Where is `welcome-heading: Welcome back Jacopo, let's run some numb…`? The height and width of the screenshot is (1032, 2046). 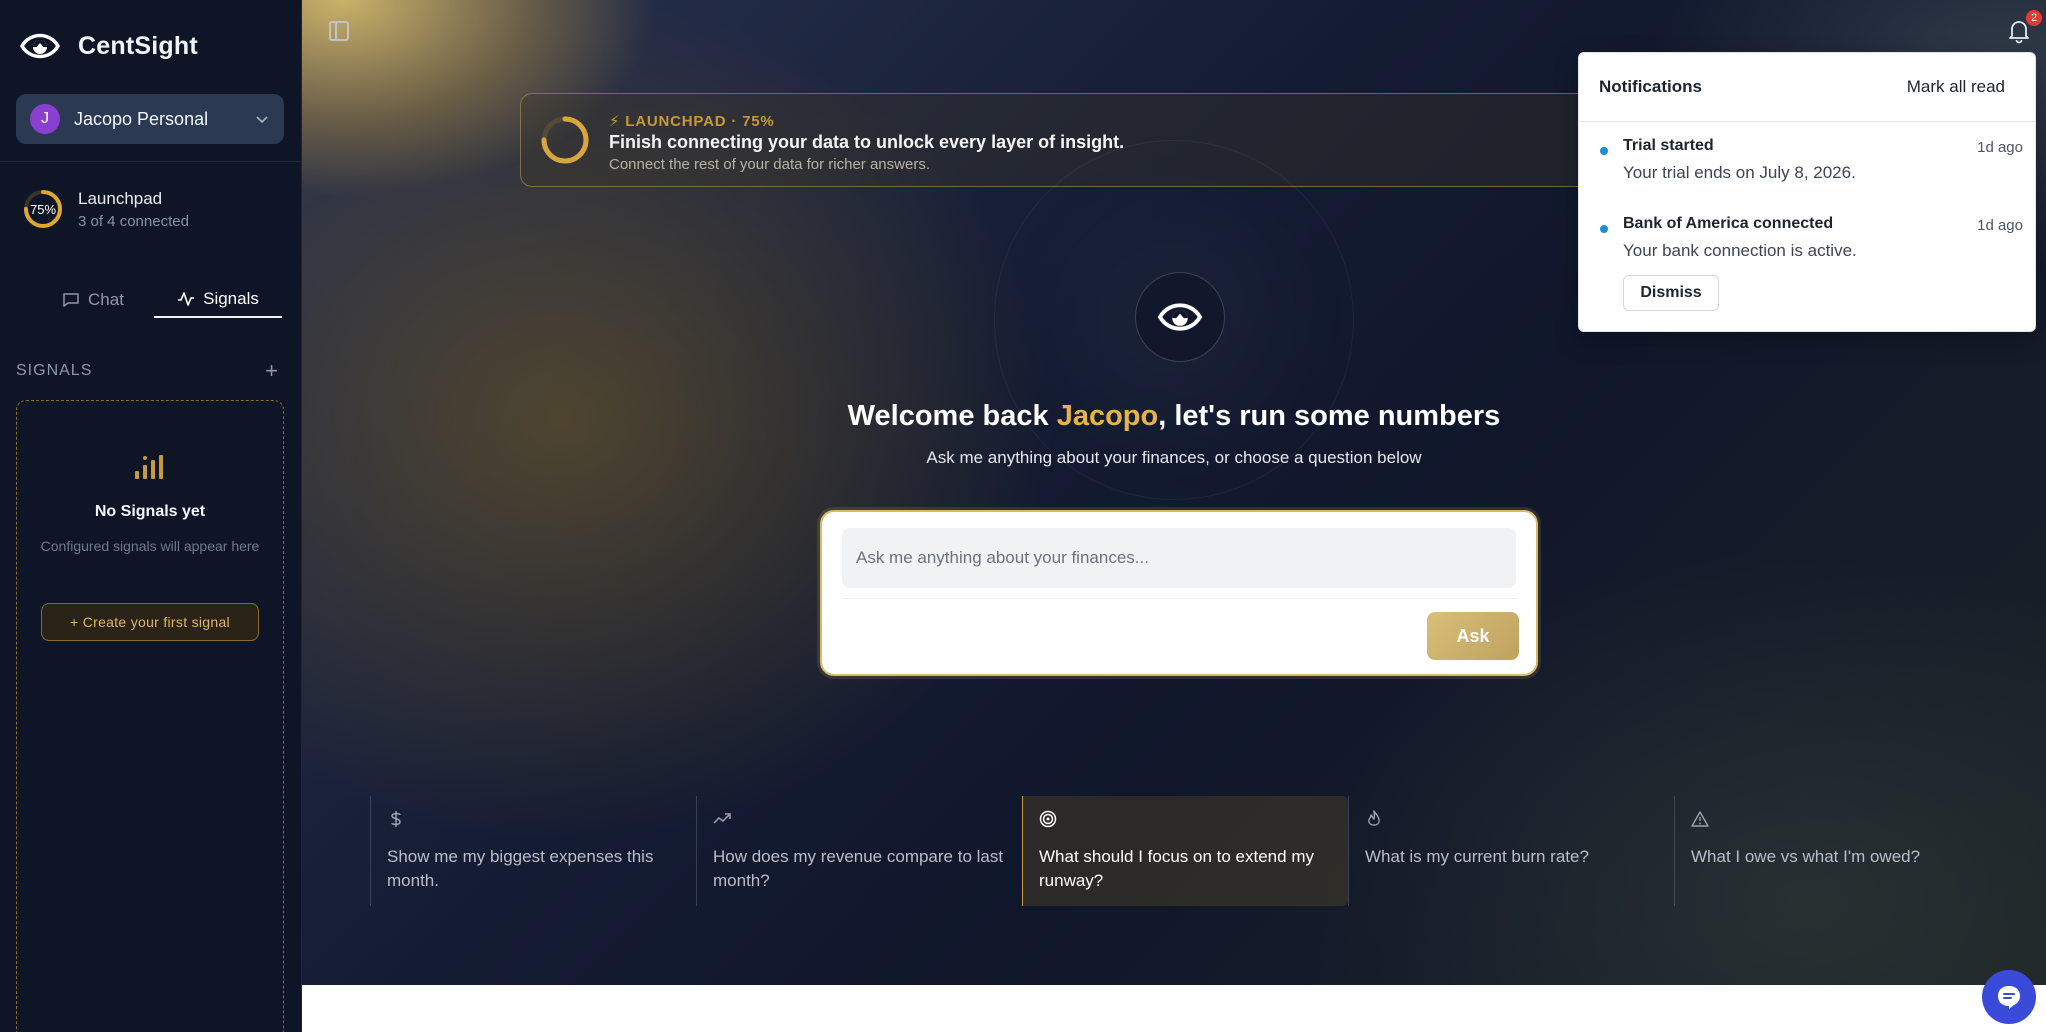 welcome-heading: Welcome back Jacopo, let's run some numb… is located at coordinates (1174, 416).